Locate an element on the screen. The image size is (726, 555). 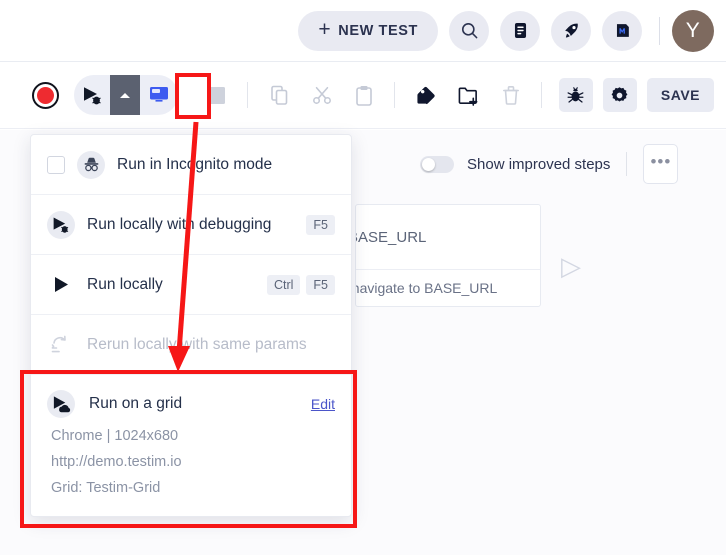
monitor-icon is located at coordinates (158, 94).